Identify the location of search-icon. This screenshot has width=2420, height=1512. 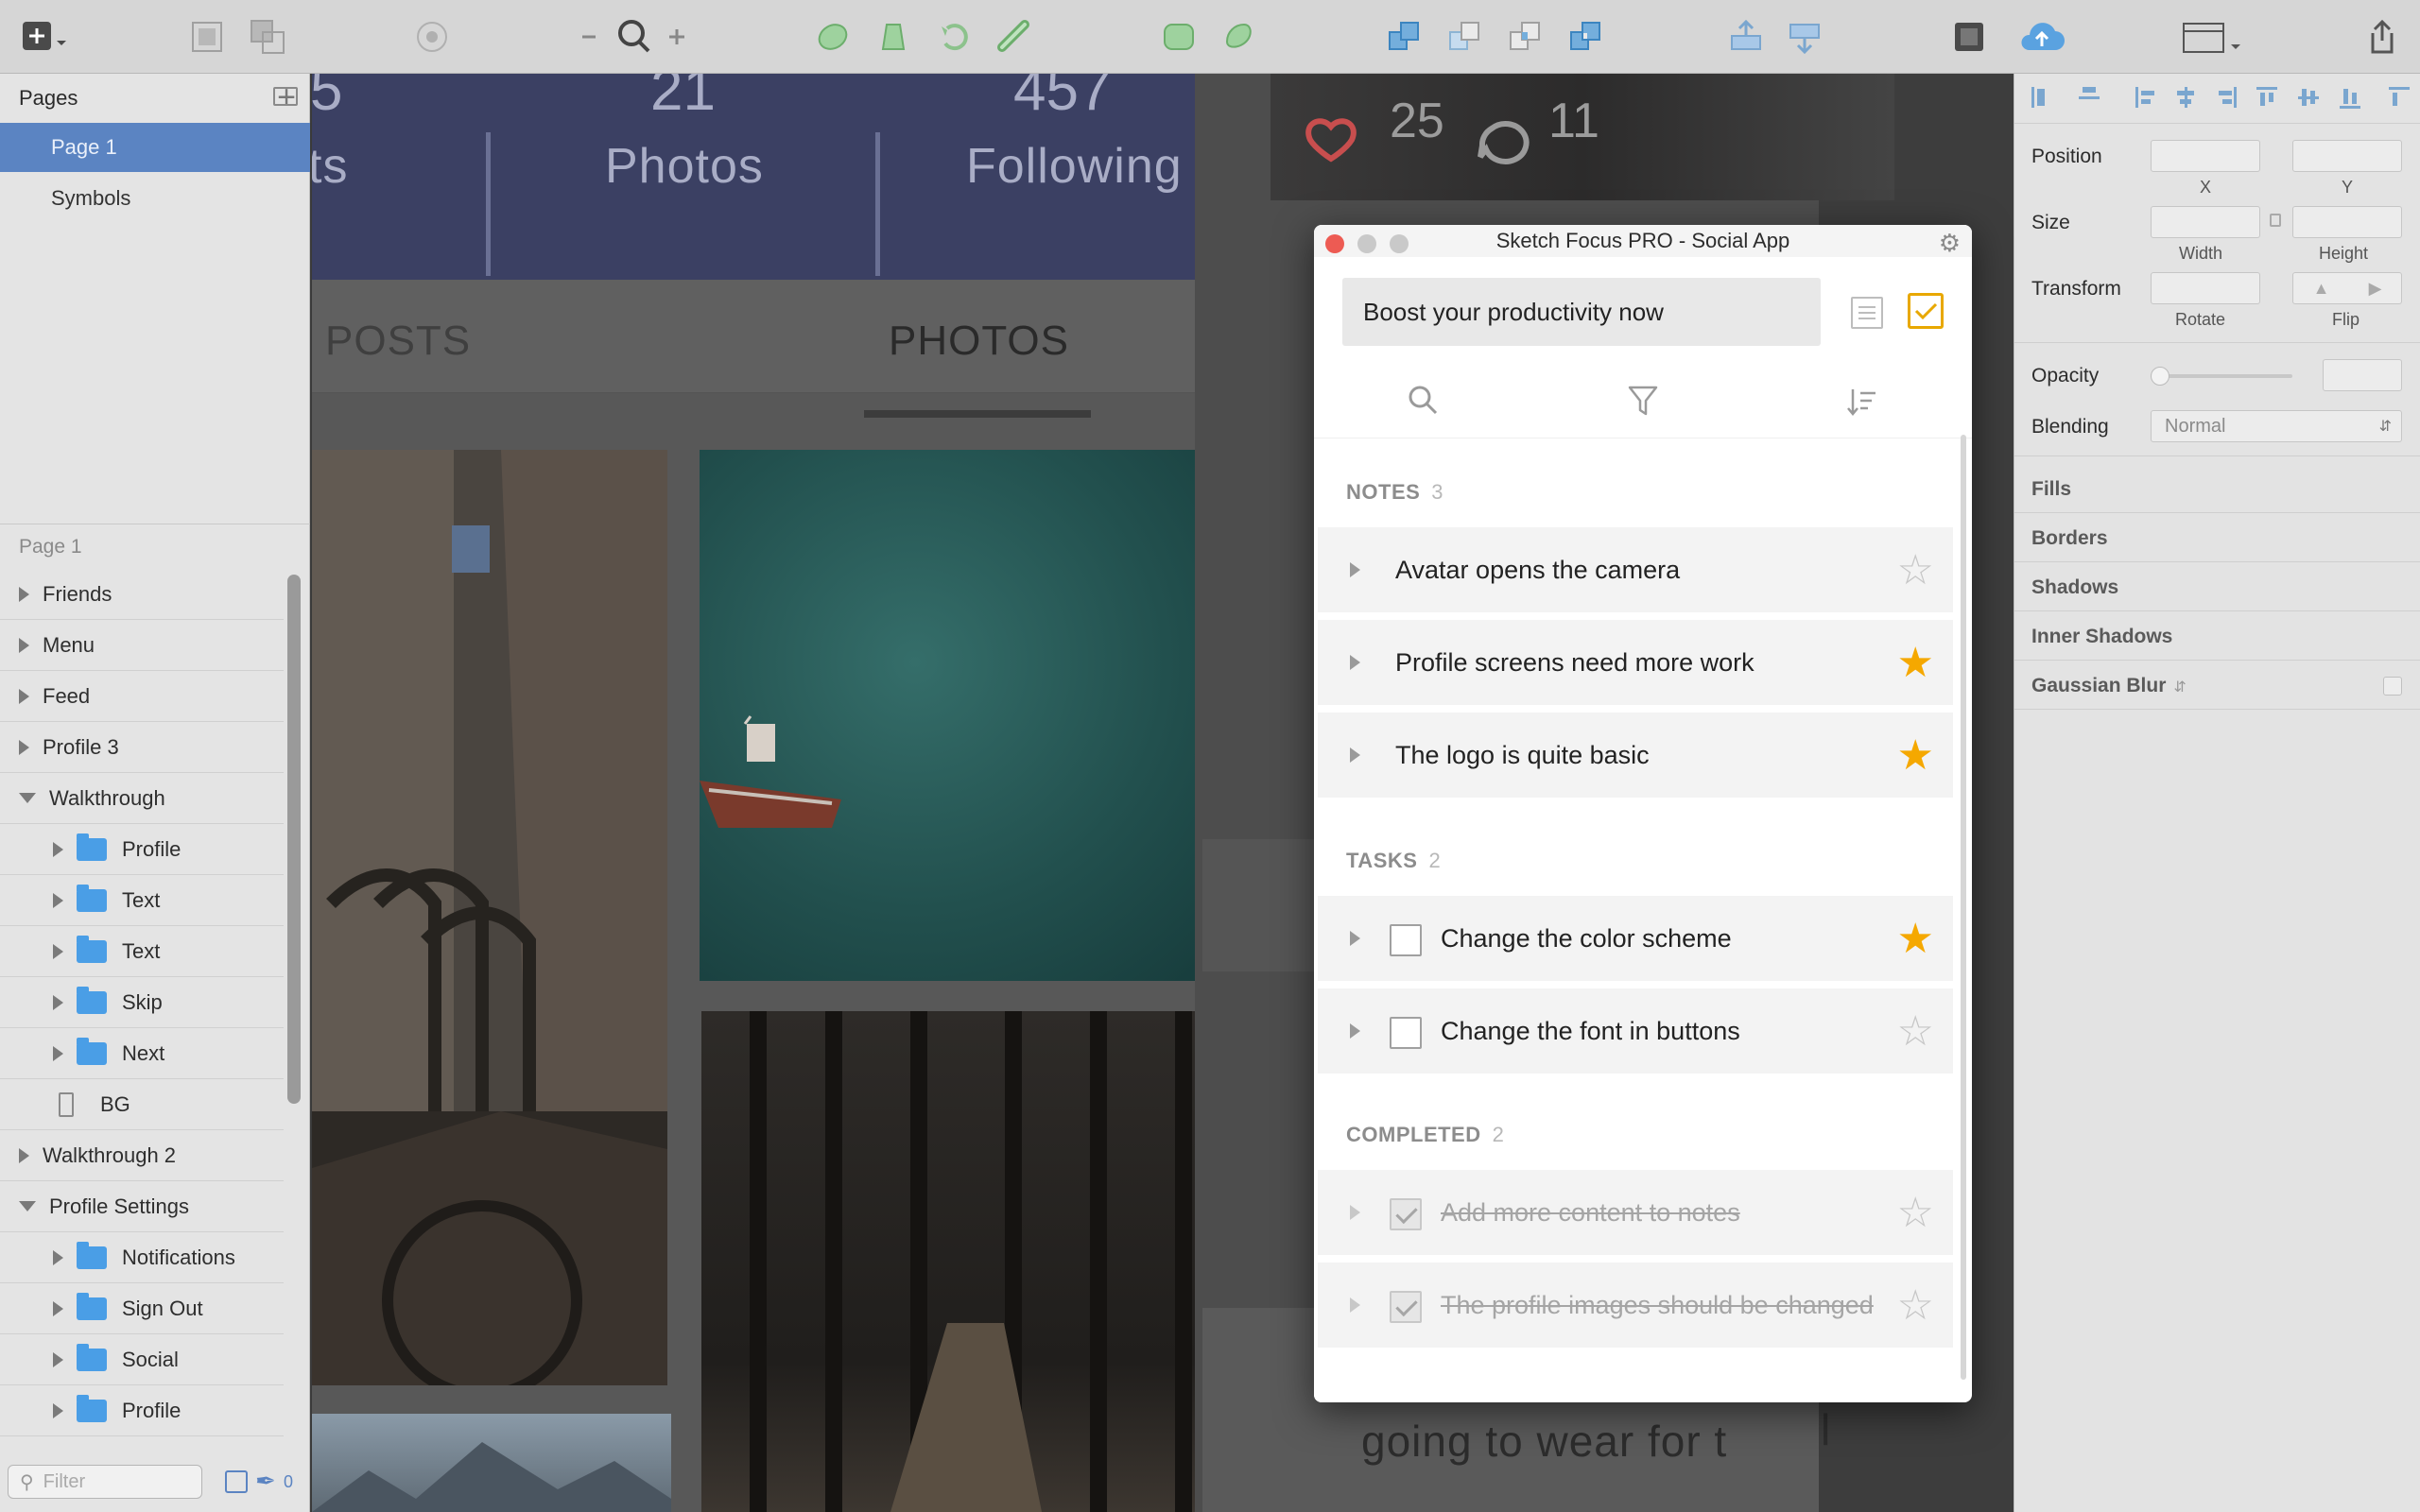
(1424, 401).